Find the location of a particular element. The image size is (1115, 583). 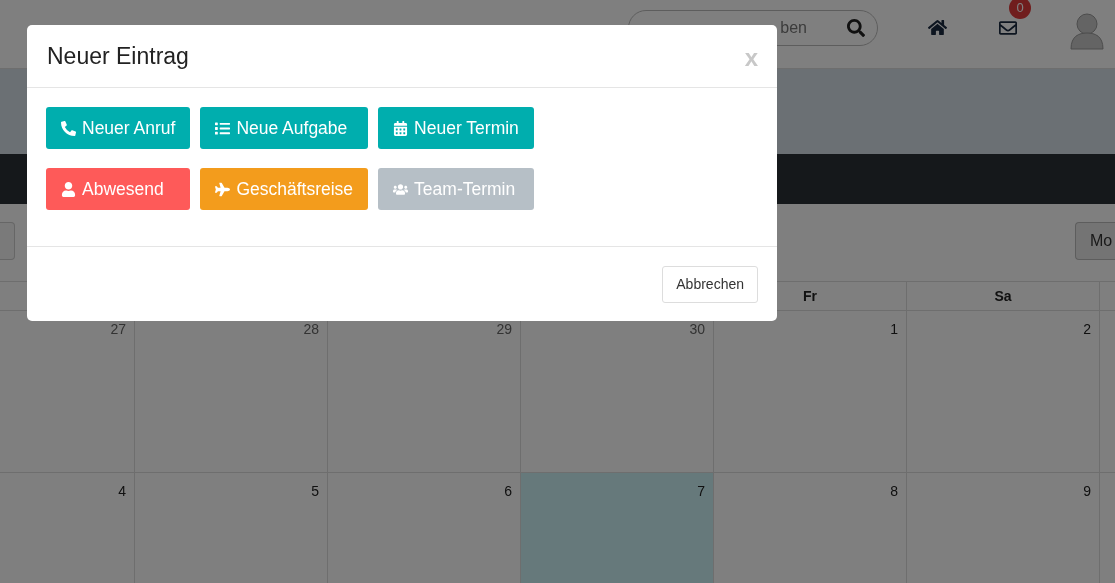

day-number: 30 is located at coordinates (697, 329).